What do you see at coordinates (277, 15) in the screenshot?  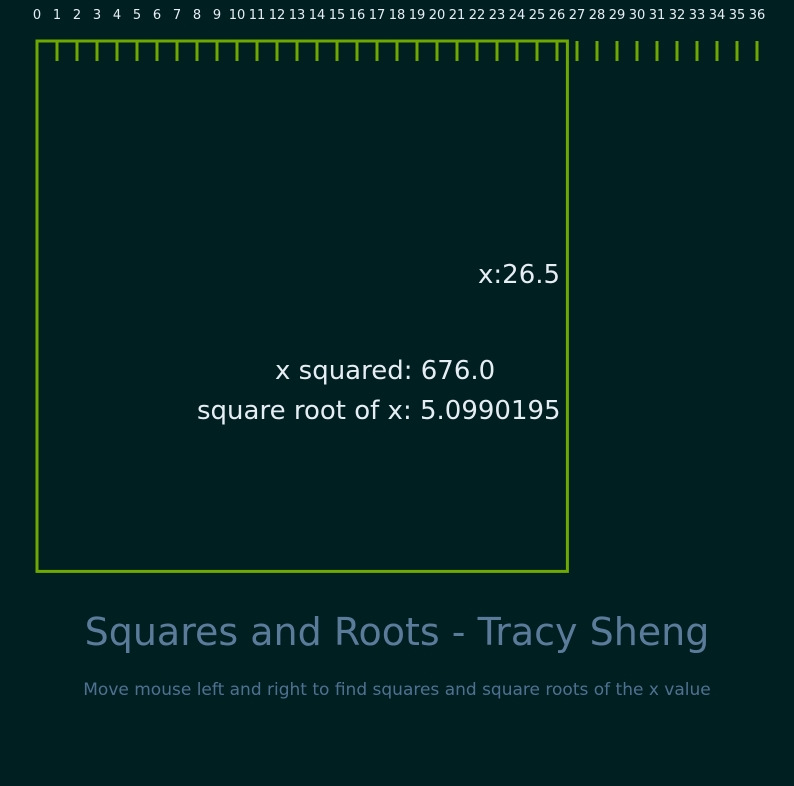 I see `ruler-label: 12` at bounding box center [277, 15].